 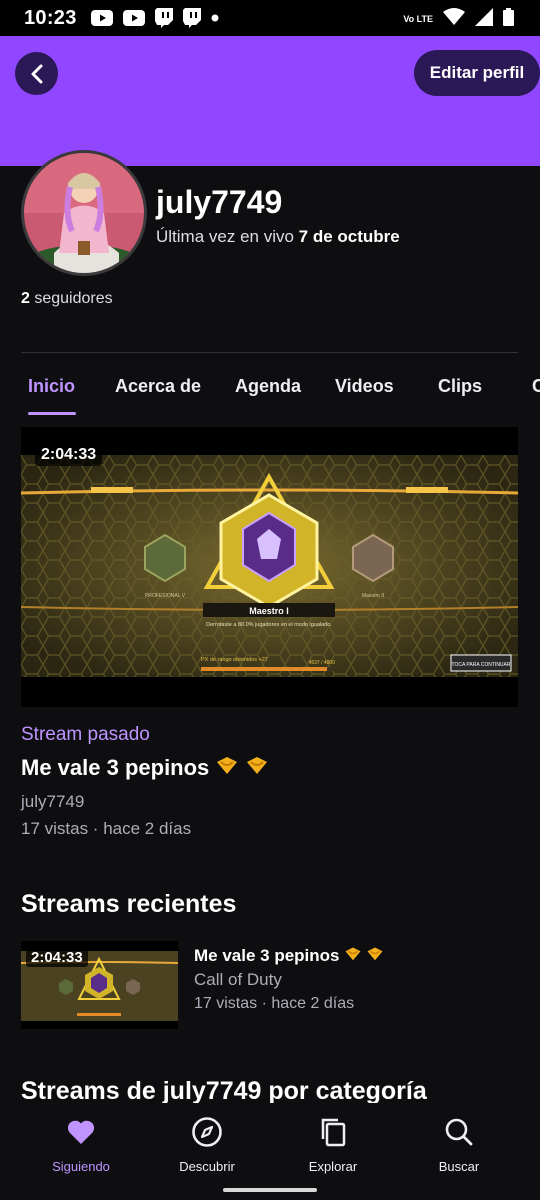 What do you see at coordinates (73, 298) in the screenshot?
I see `followers-label: seguidores` at bounding box center [73, 298].